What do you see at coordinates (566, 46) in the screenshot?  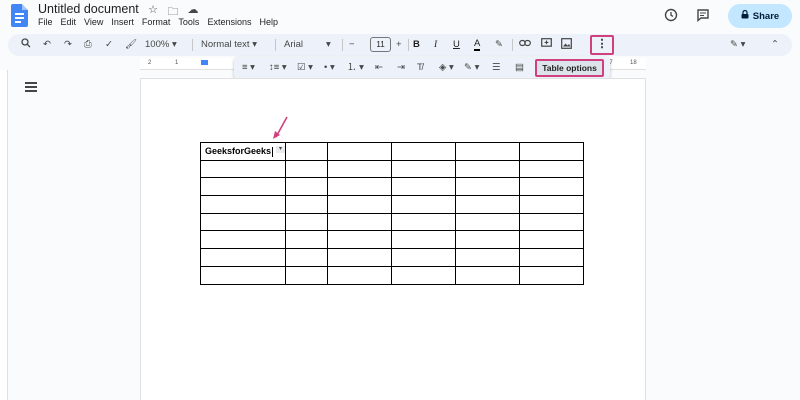 I see `insert-image-icon` at bounding box center [566, 46].